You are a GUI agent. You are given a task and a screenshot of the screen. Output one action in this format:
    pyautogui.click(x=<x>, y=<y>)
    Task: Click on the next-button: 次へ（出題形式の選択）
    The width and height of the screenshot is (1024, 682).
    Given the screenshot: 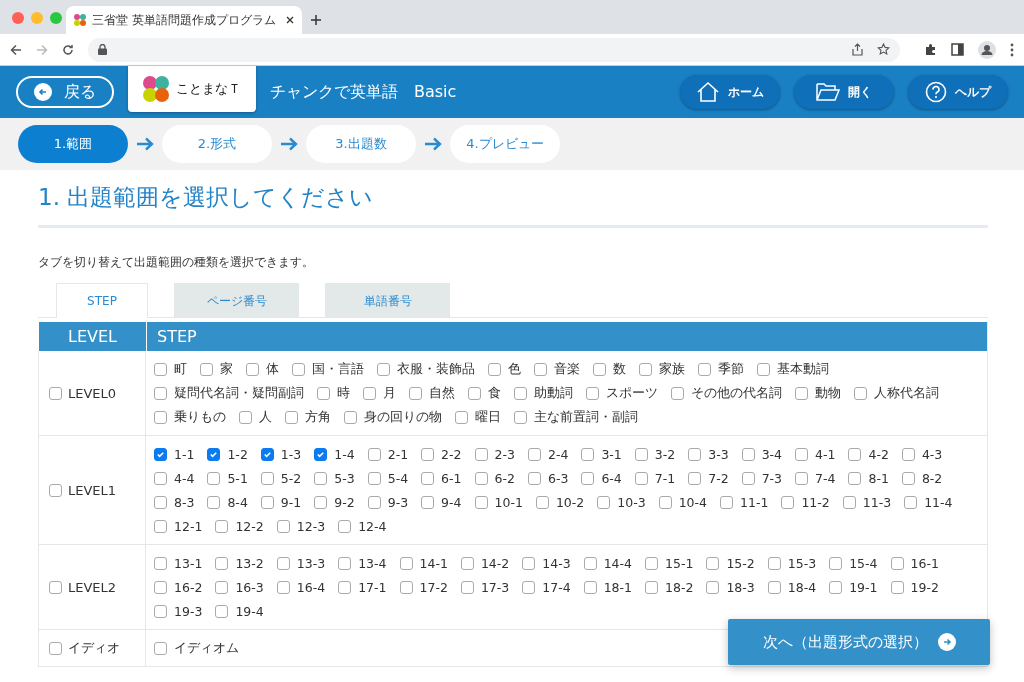 What is the action you would take?
    pyautogui.click(x=859, y=642)
    